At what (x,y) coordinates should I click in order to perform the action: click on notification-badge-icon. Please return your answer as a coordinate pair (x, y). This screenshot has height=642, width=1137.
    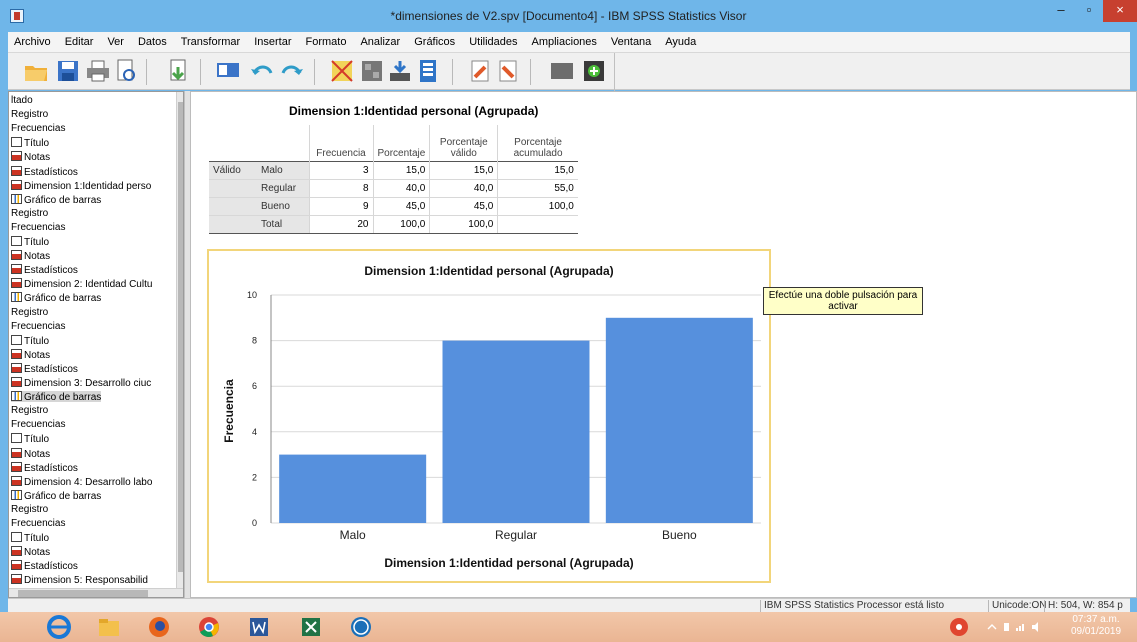
    Looking at the image, I should click on (959, 627).